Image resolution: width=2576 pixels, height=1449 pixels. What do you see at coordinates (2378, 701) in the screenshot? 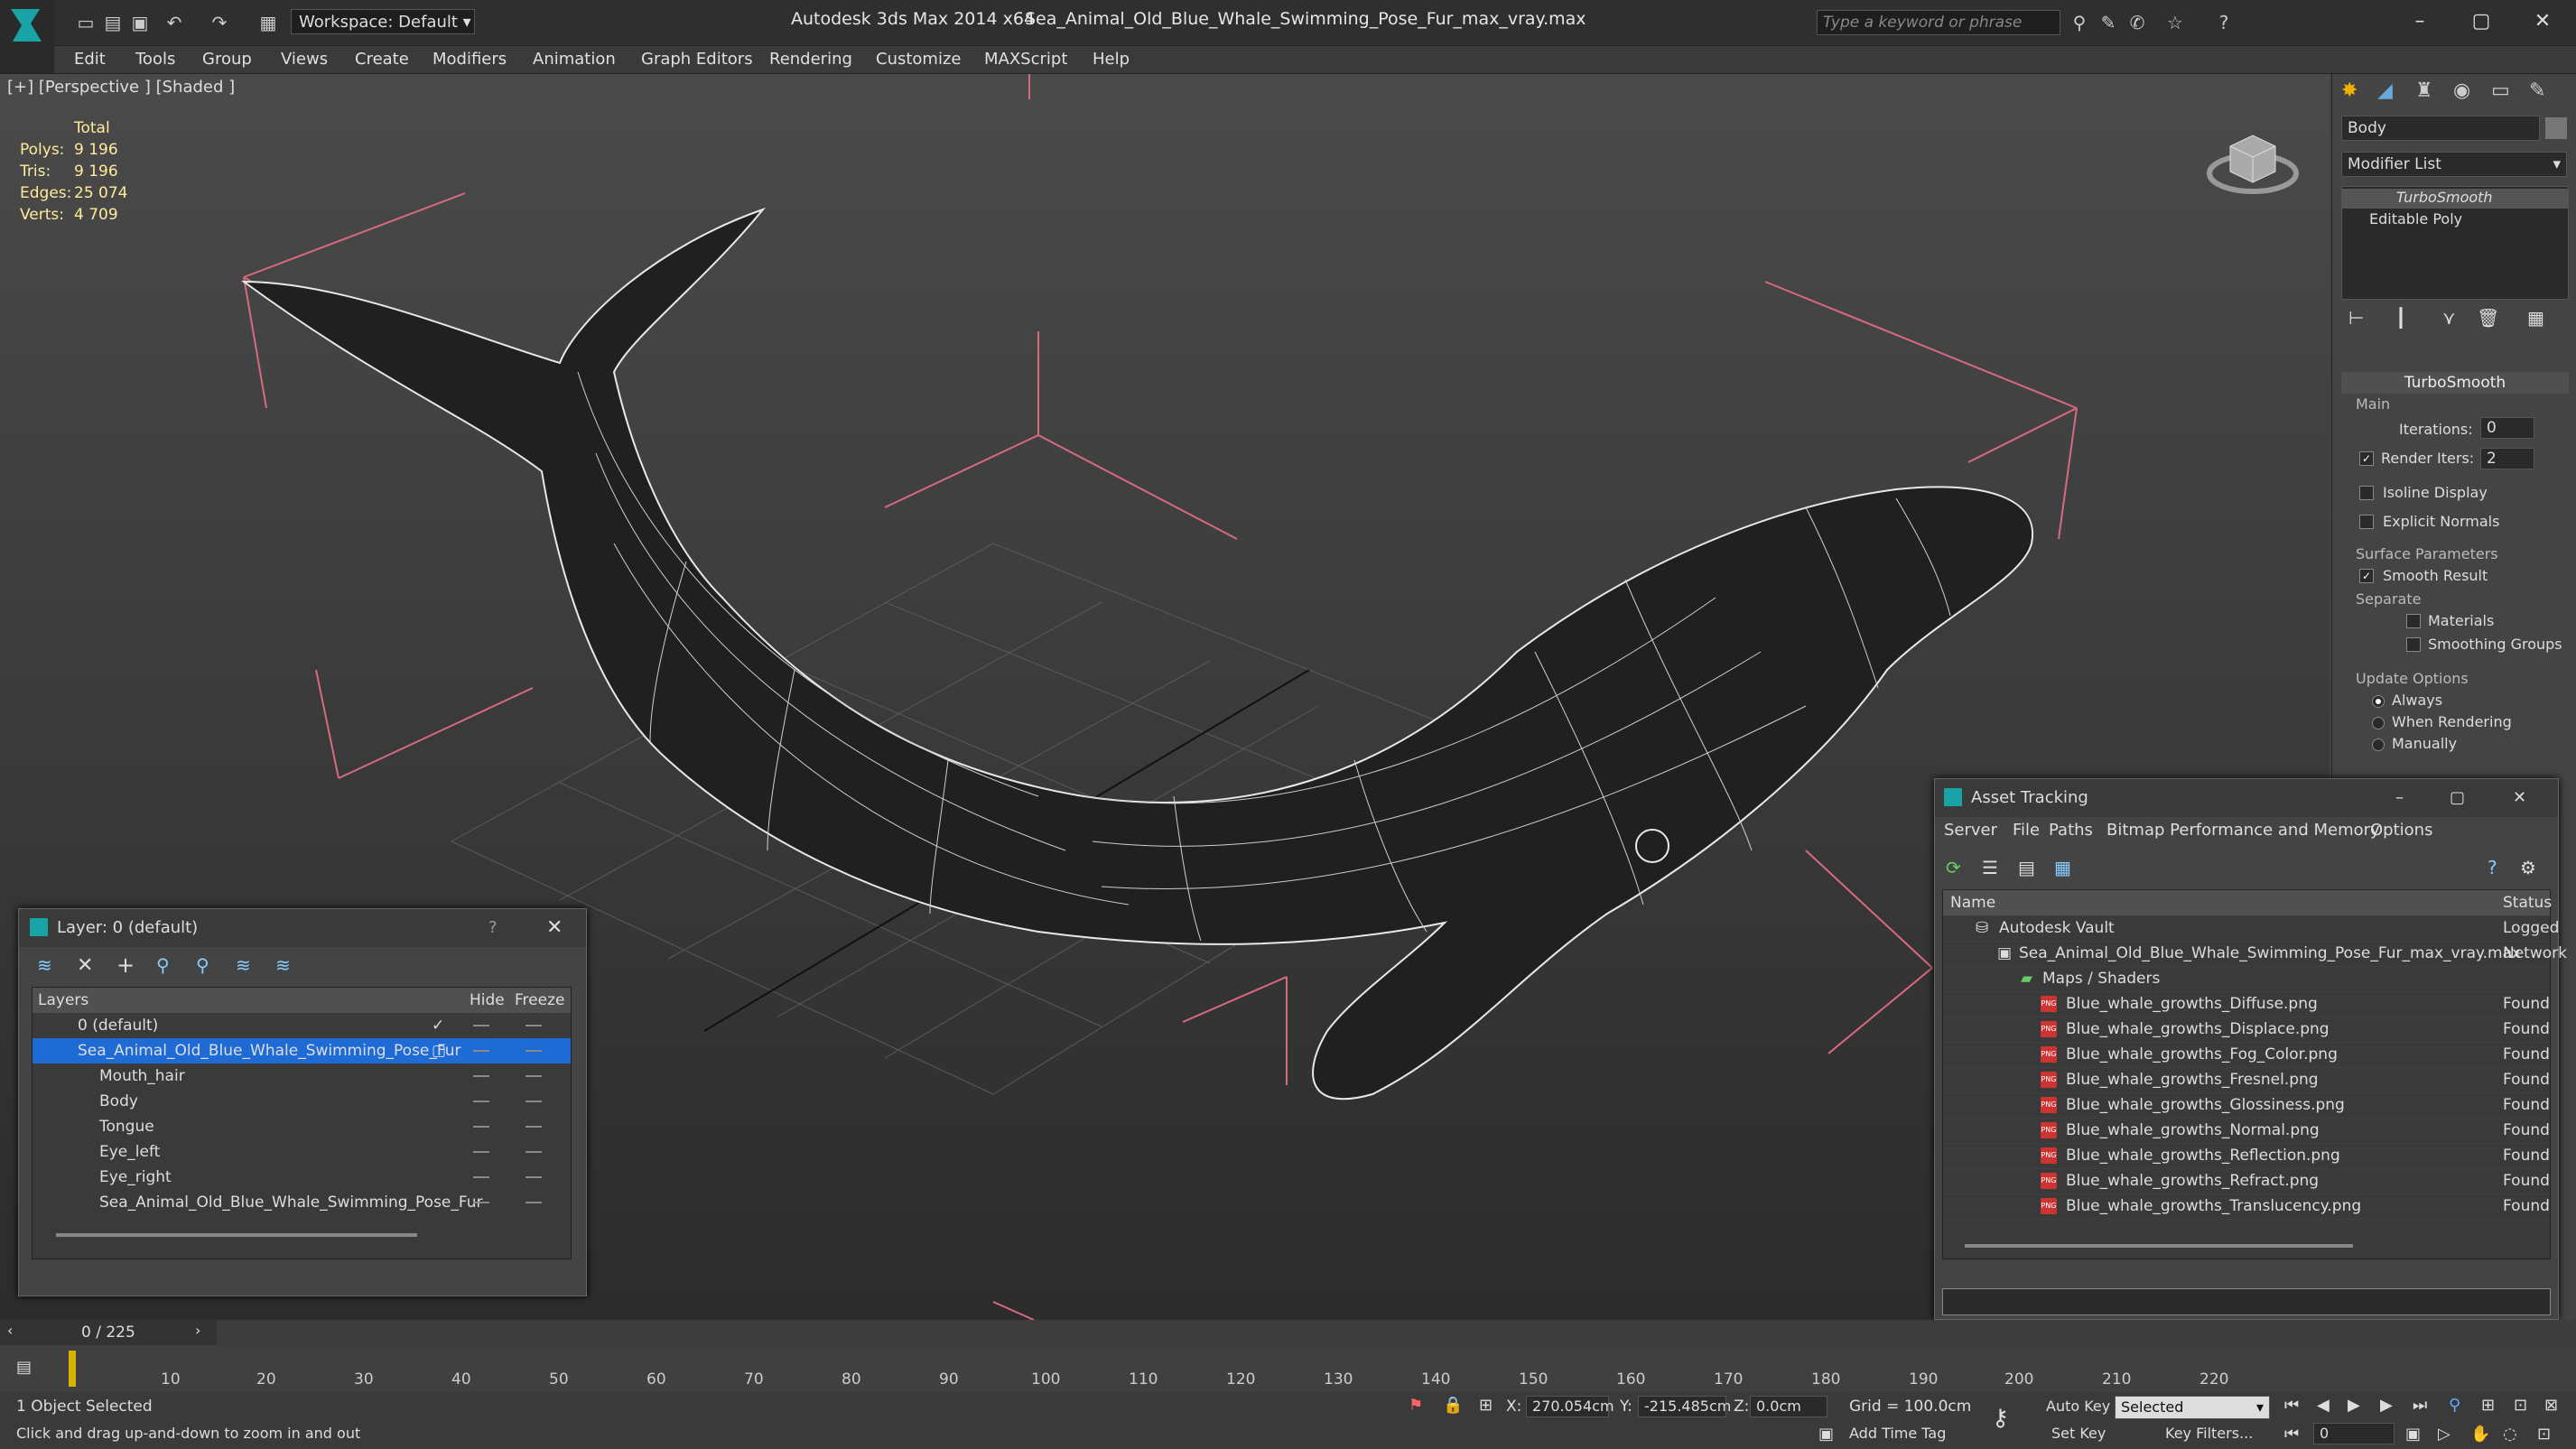
I see `always-radio` at bounding box center [2378, 701].